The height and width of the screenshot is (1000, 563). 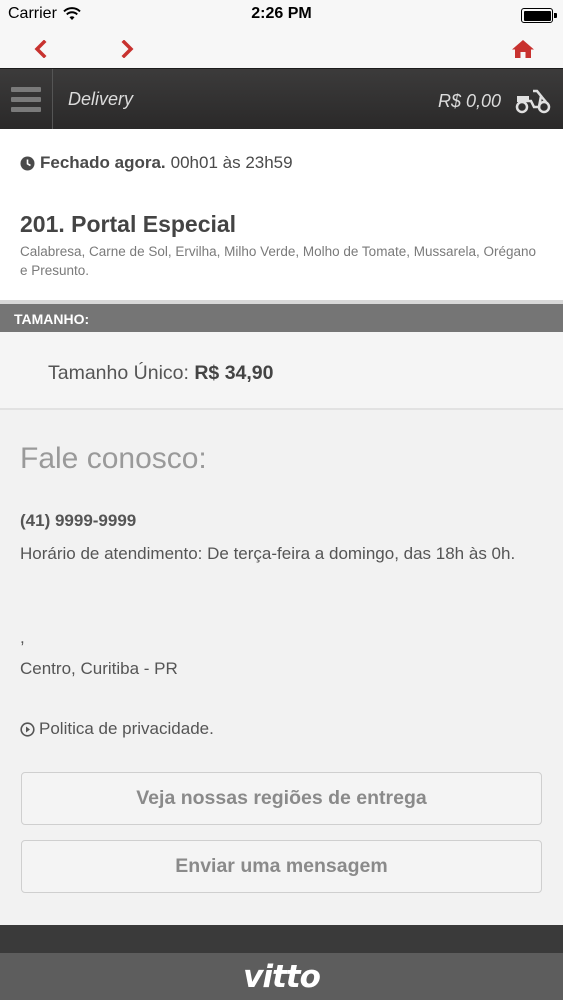 What do you see at coordinates (101, 99) in the screenshot?
I see `header-title: Delivery` at bounding box center [101, 99].